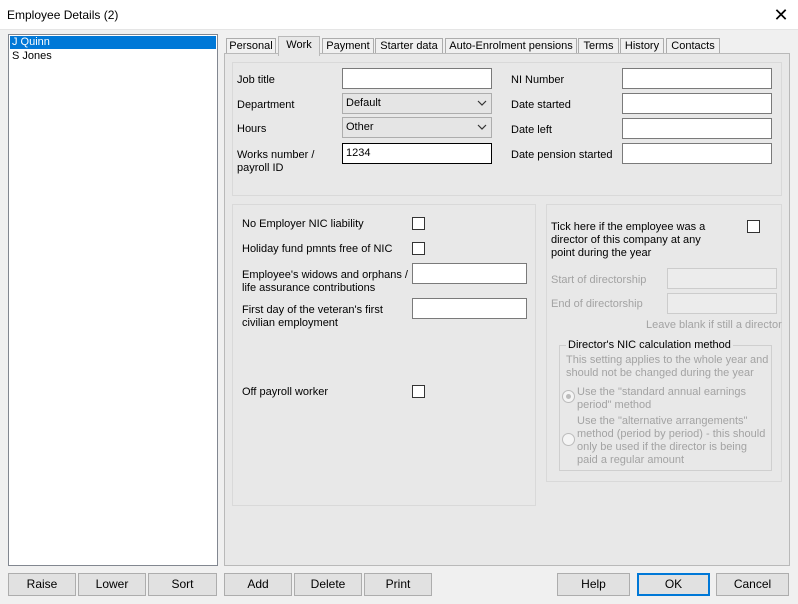 Image resolution: width=798 pixels, height=604 pixels. I want to click on department-value: Default, so click(363, 103).